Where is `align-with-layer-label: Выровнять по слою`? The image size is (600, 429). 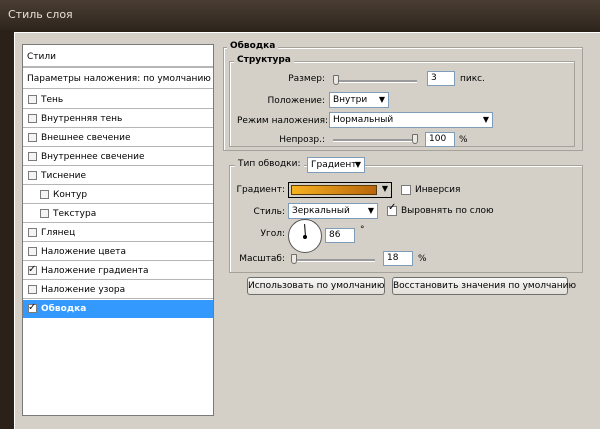 align-with-layer-label: Выровнять по слою is located at coordinates (447, 211).